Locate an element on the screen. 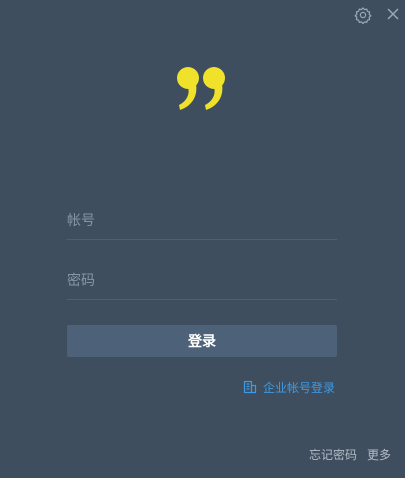 The image size is (405, 478). forgot-password-link: 忘记密码 is located at coordinates (333, 454).